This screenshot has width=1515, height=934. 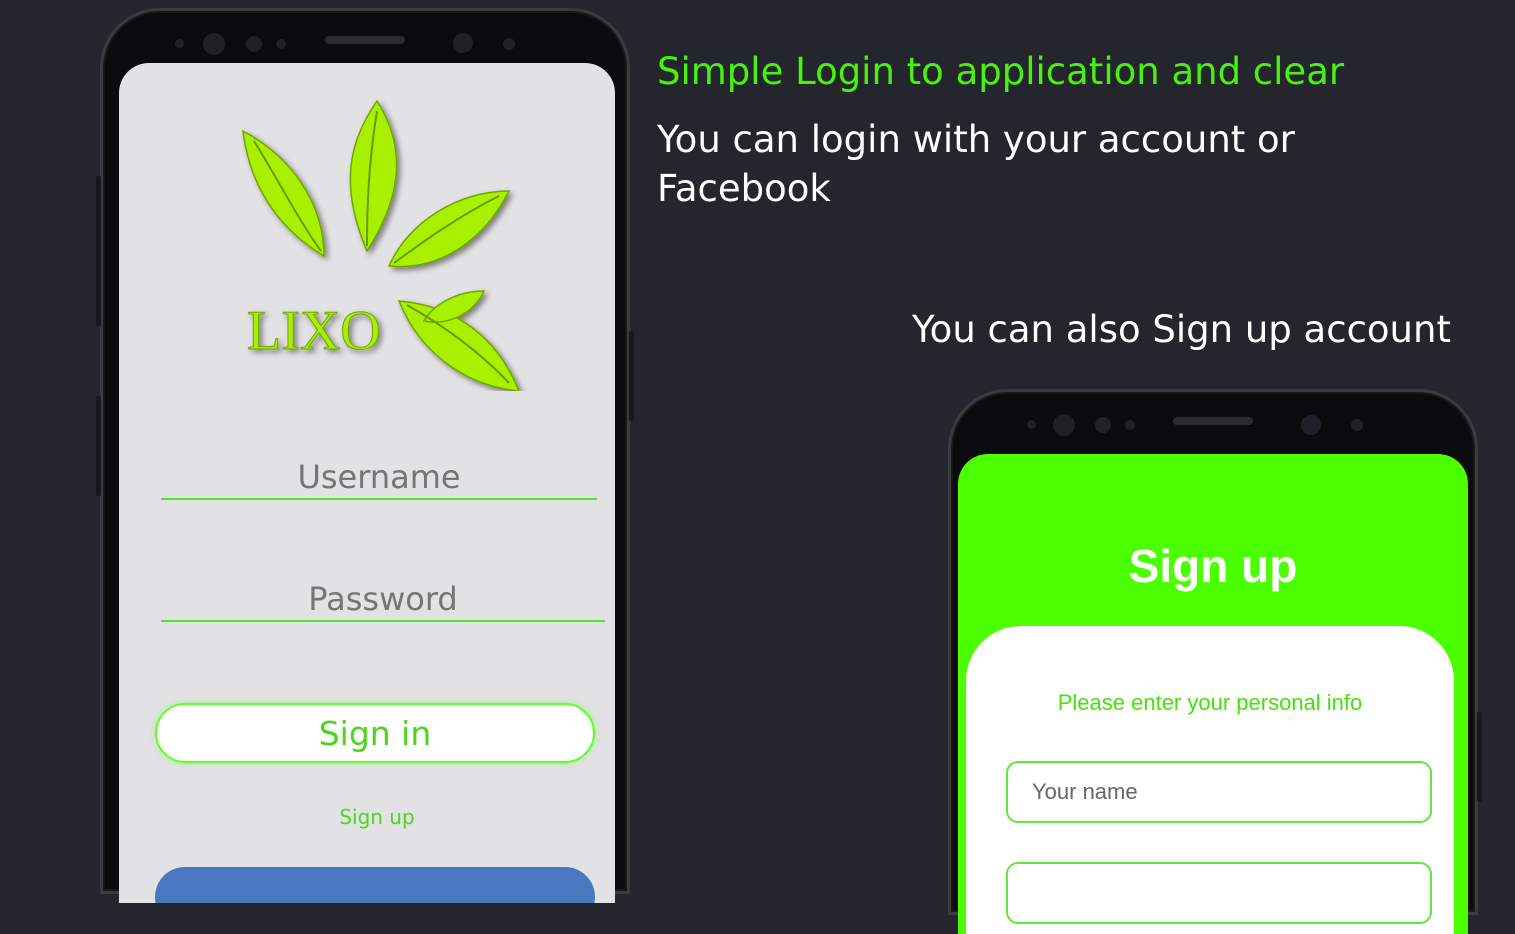 I want to click on signup-subtitle: Please enter your personal info, so click(x=1210, y=702).